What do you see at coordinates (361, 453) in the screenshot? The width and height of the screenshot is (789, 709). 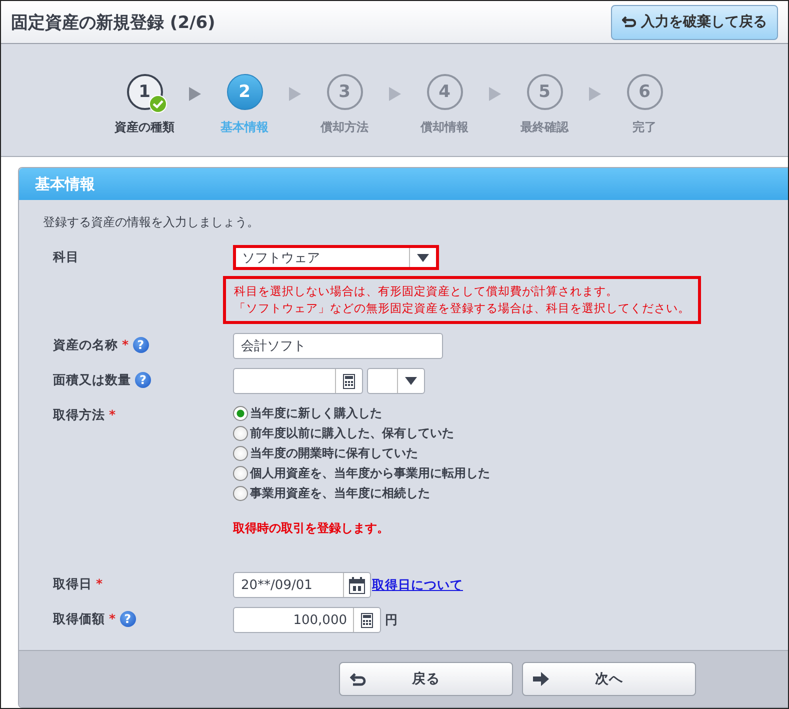 I see `radio-option: 当年度の開業時に保有していた` at bounding box center [361, 453].